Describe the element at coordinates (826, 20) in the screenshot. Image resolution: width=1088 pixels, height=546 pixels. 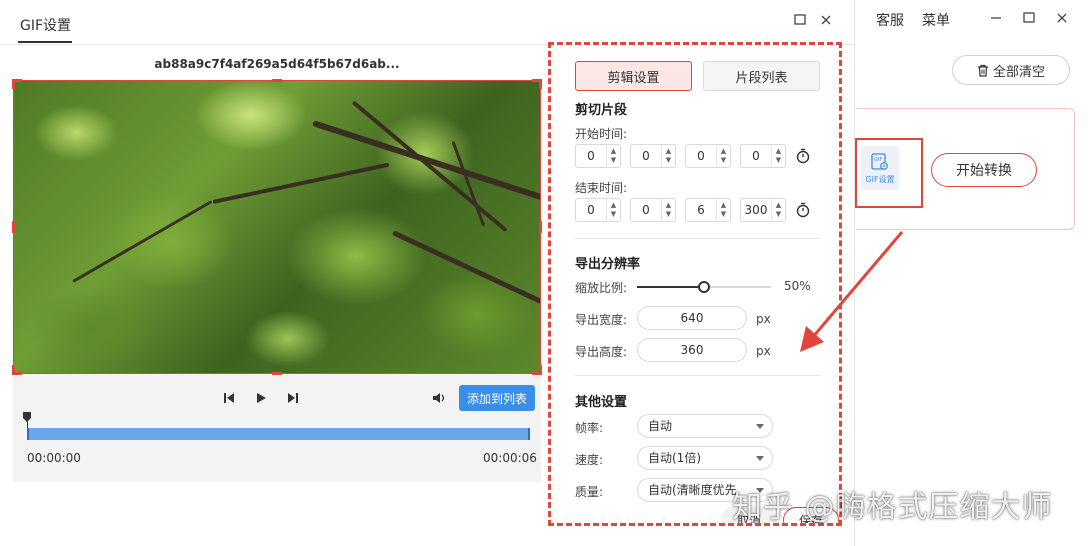
I see `close-icon` at that location.